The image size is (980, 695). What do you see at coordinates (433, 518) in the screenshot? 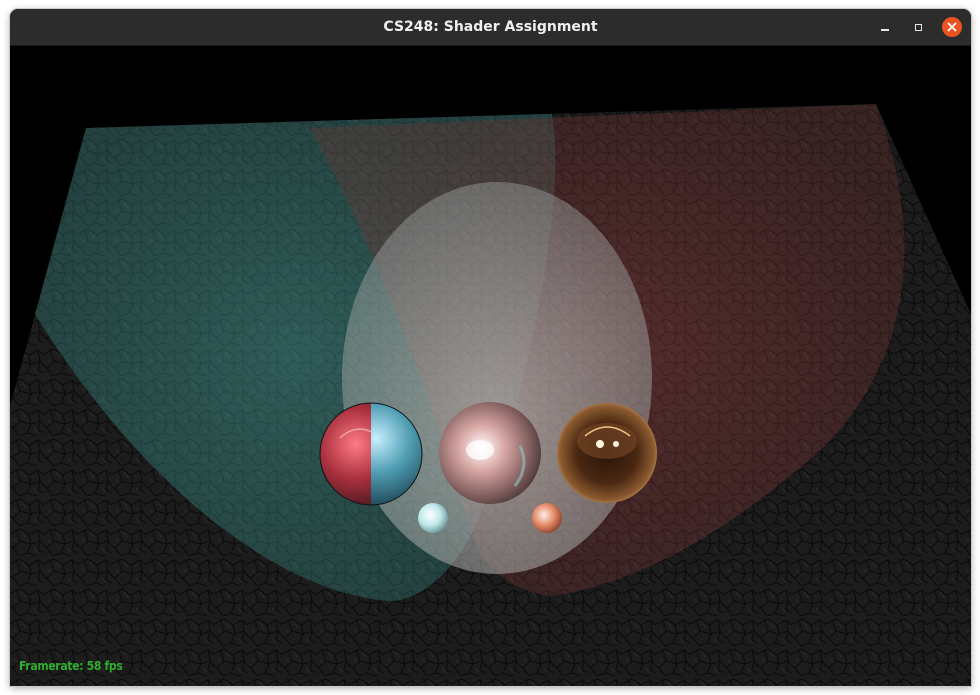
I see `sphere-small-cyan` at bounding box center [433, 518].